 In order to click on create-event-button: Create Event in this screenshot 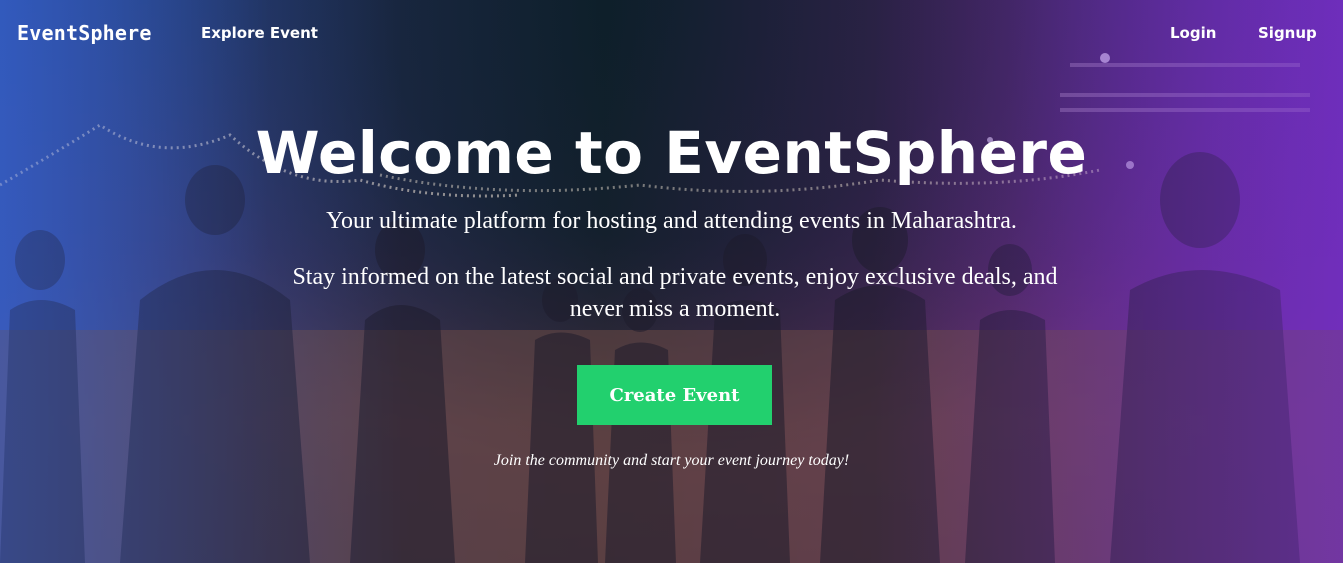, I will do `click(674, 395)`.